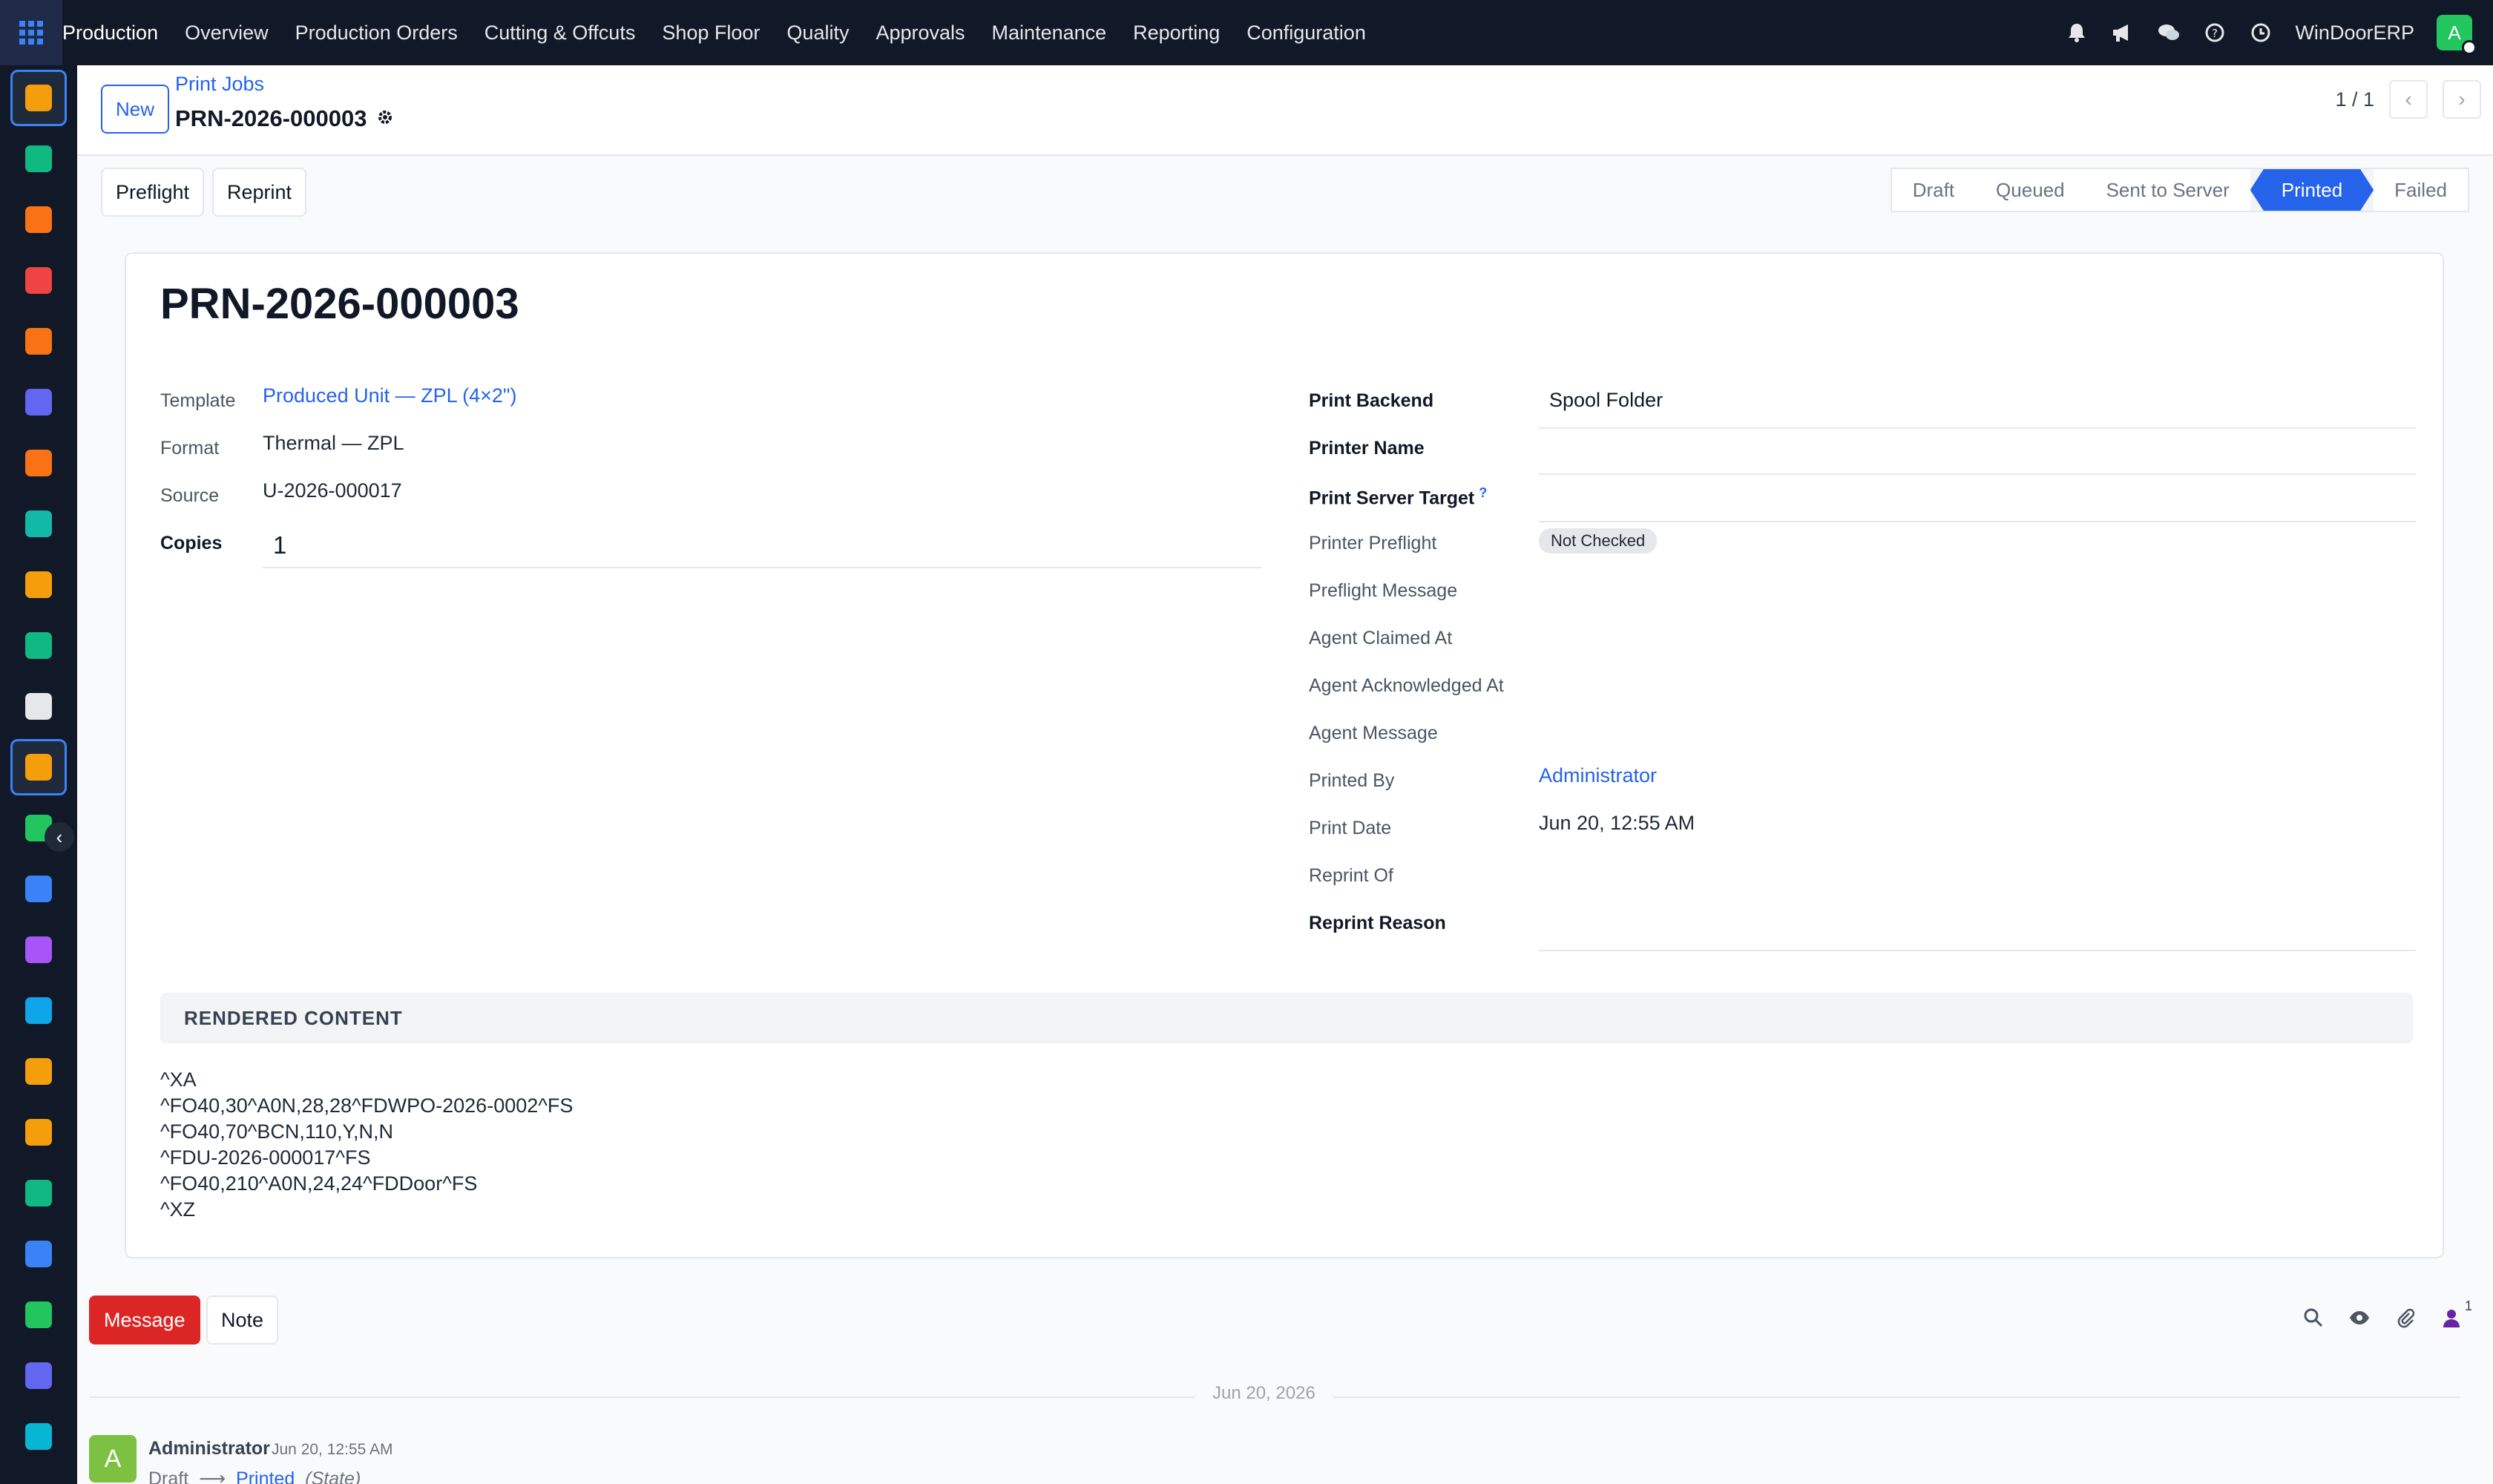 The height and width of the screenshot is (1484, 2493). Describe the element at coordinates (376, 33) in the screenshot. I see `menu-production-orders: Production Orders` at that location.